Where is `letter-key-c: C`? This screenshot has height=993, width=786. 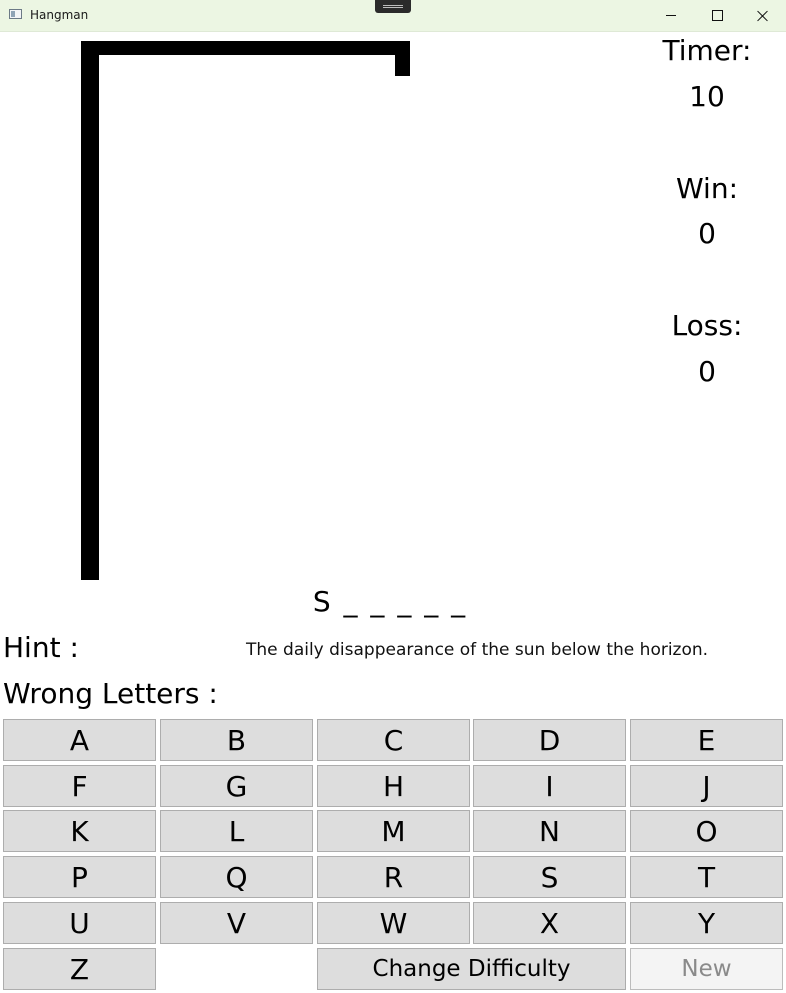 letter-key-c: C is located at coordinates (393, 740).